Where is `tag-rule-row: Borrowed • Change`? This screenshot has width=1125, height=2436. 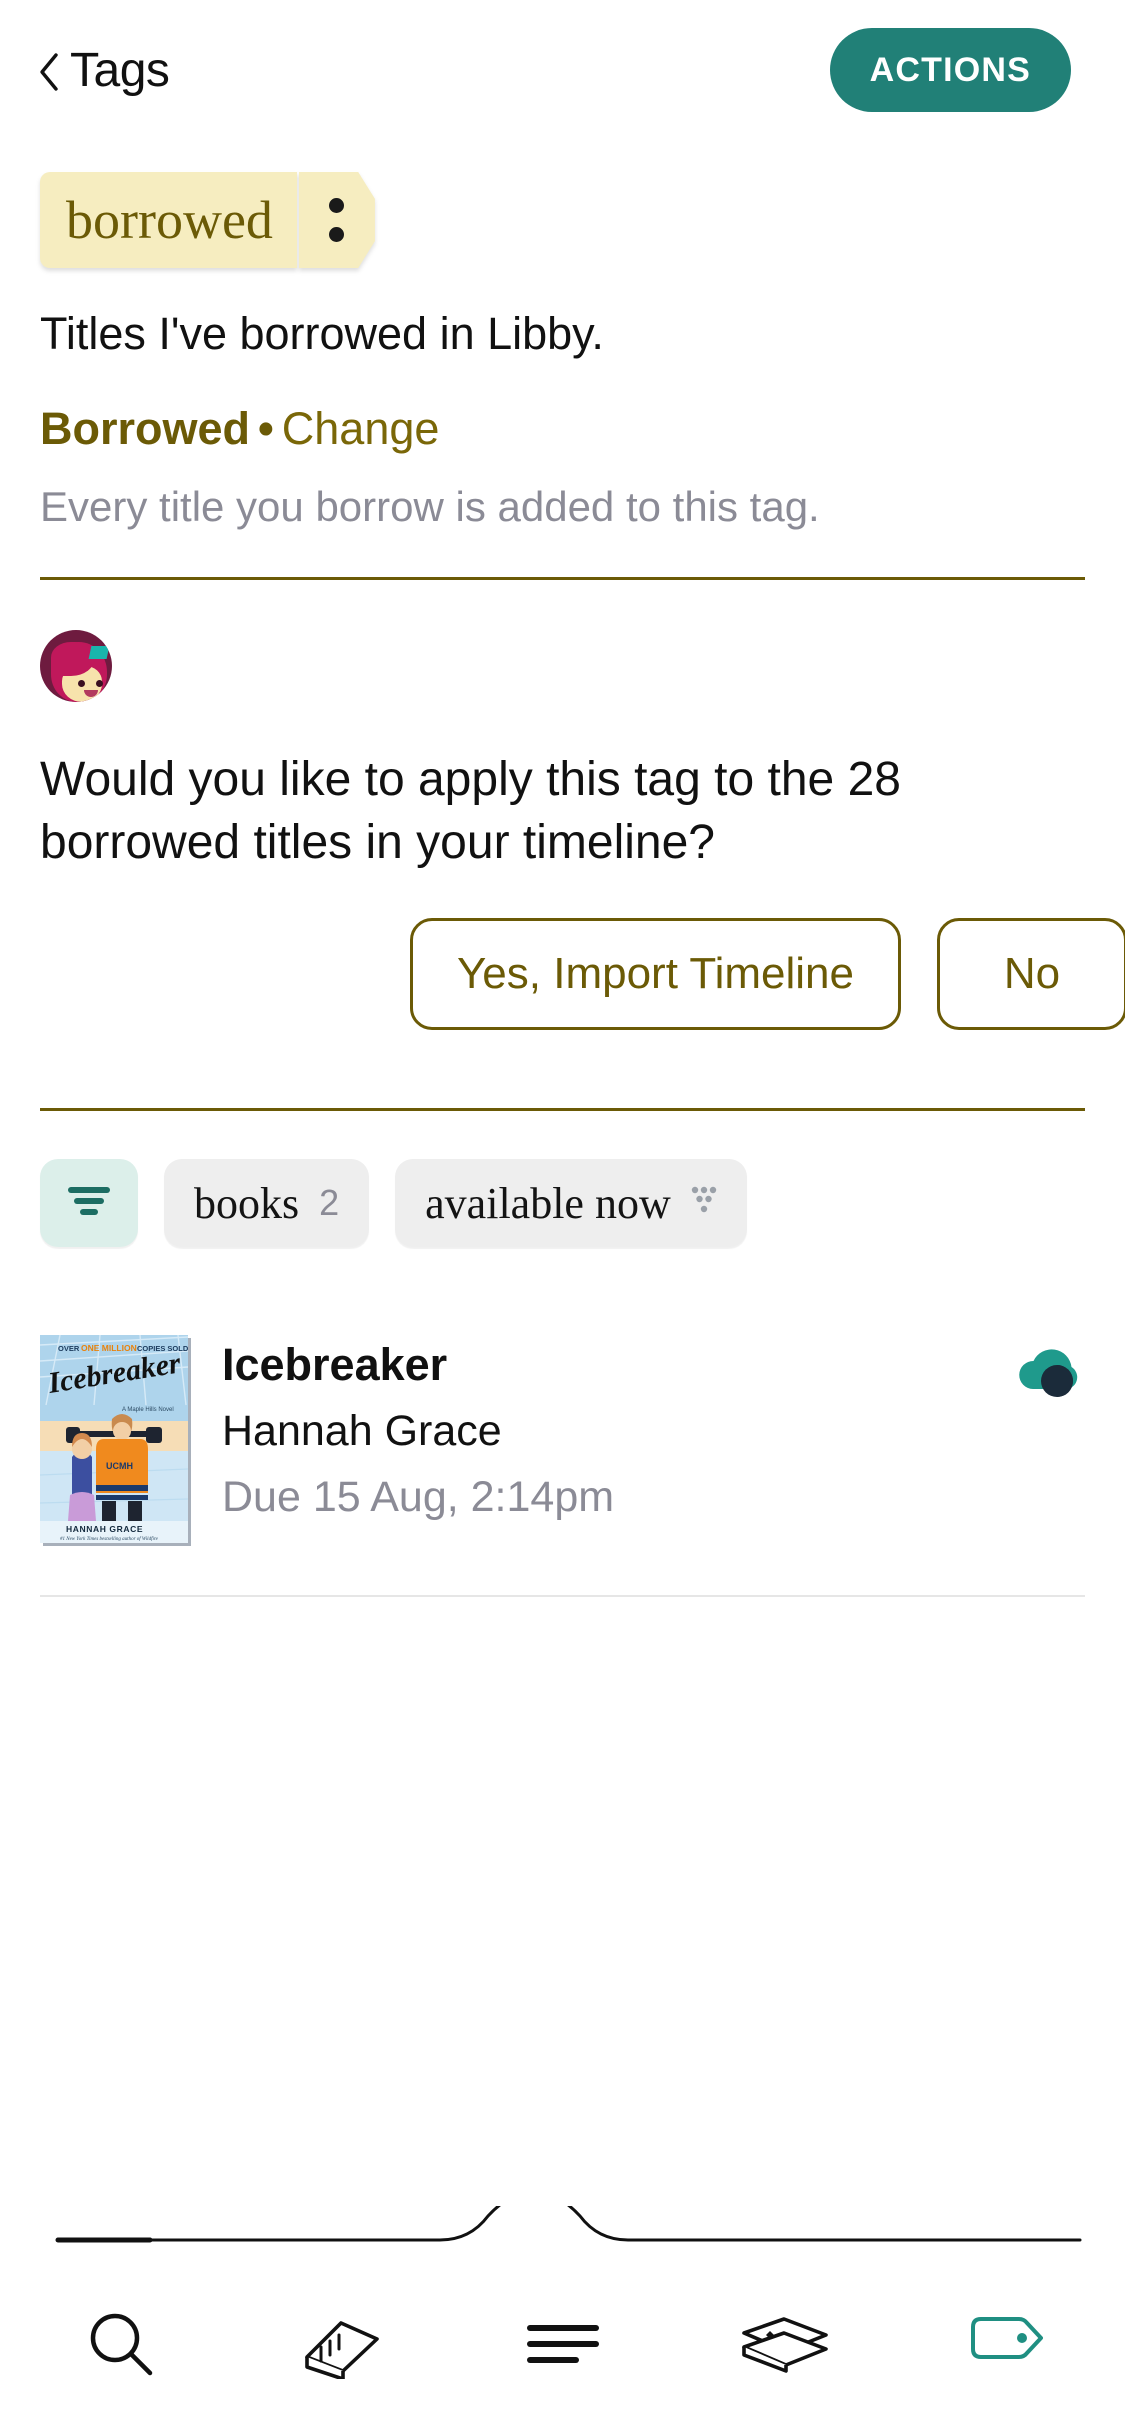 tag-rule-row: Borrowed • Change is located at coordinates (562, 429).